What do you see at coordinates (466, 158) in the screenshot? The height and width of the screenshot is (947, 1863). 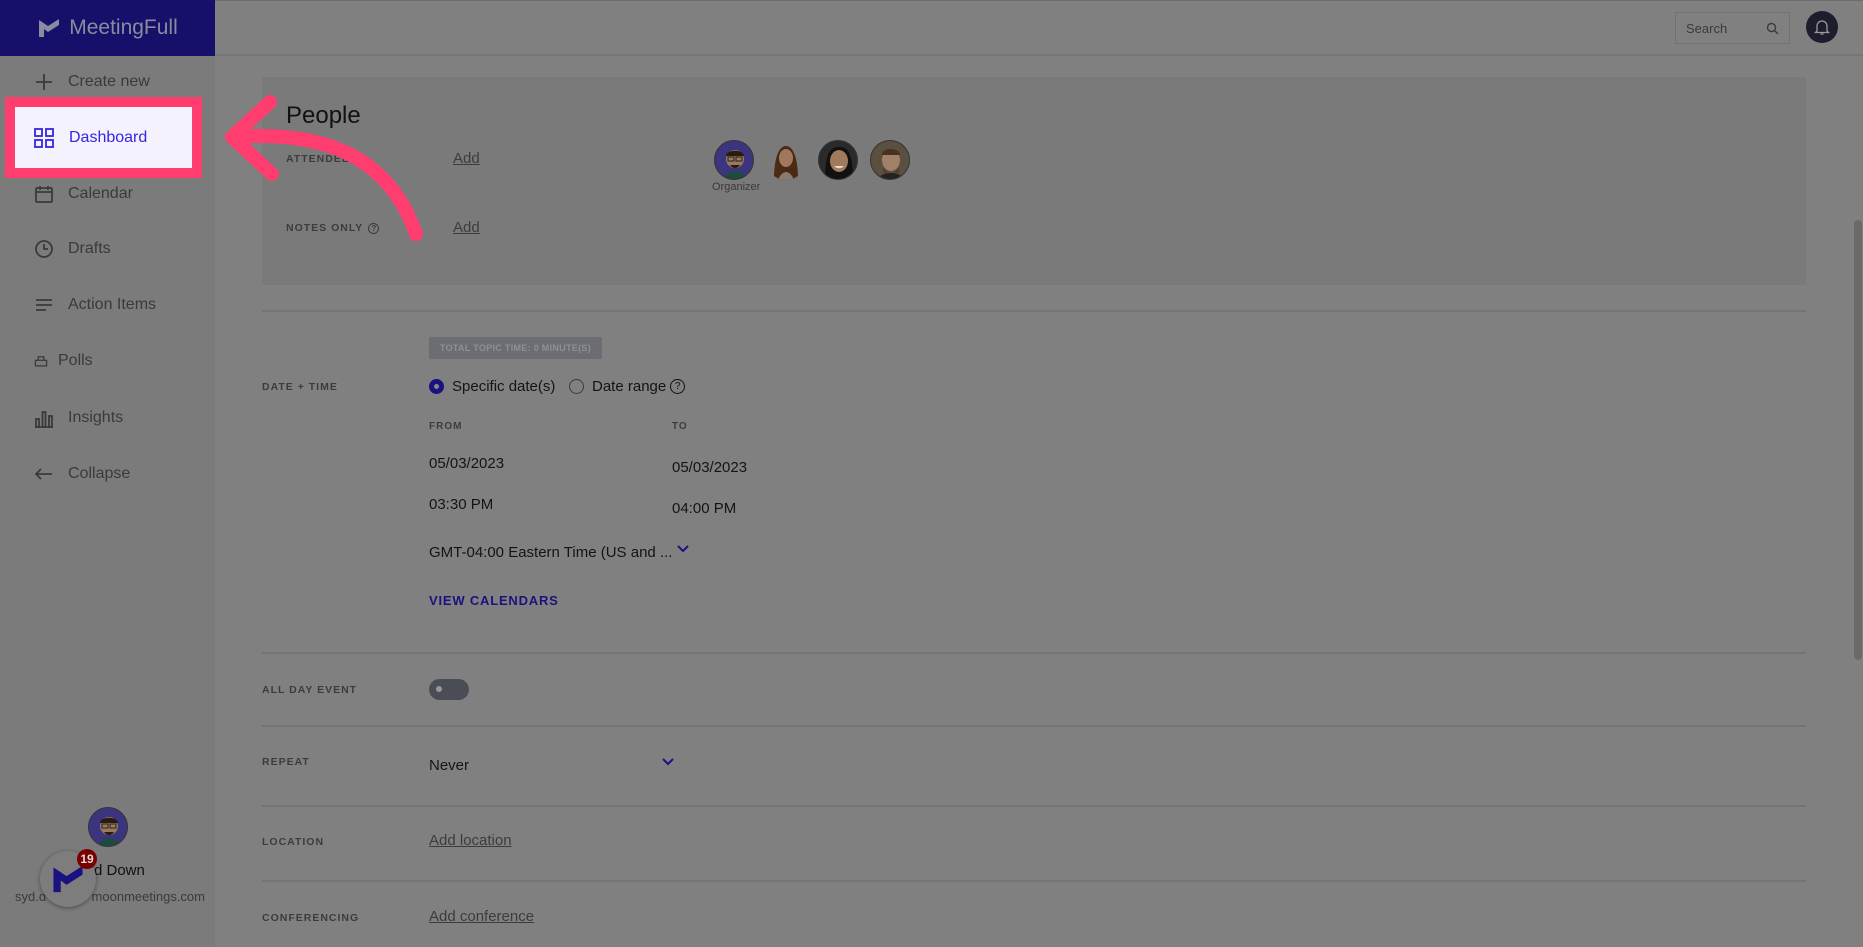 I see `add-attendee-link: Add` at bounding box center [466, 158].